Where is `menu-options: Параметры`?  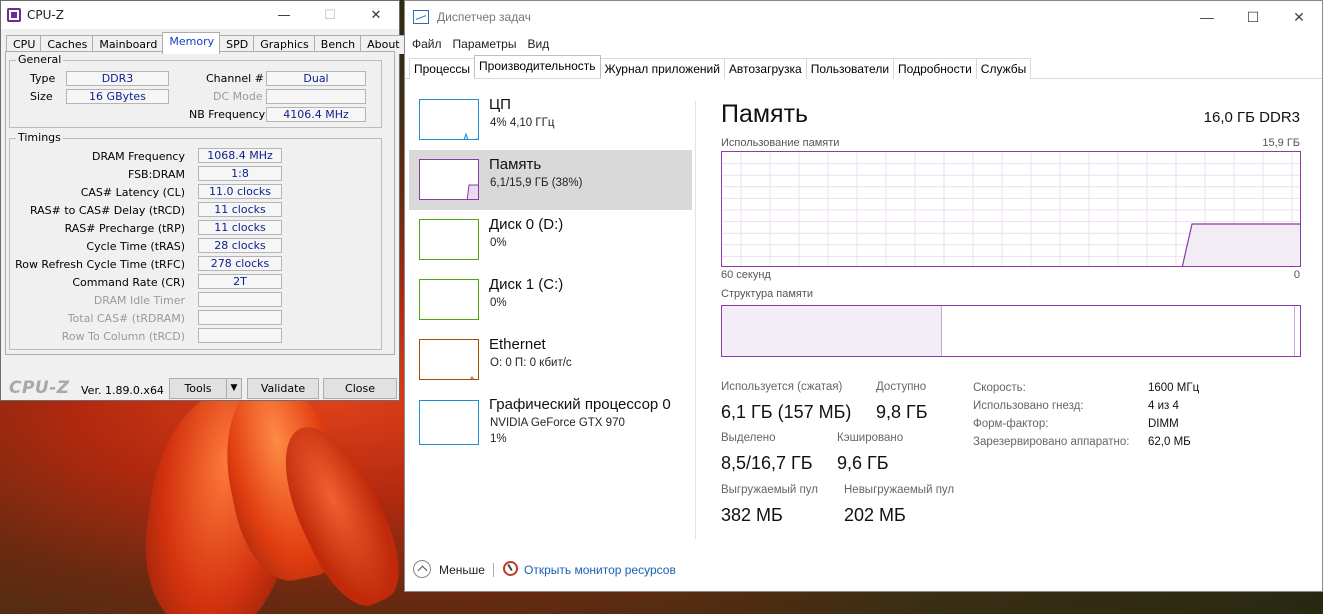
menu-options: Параметры is located at coordinates (487, 44).